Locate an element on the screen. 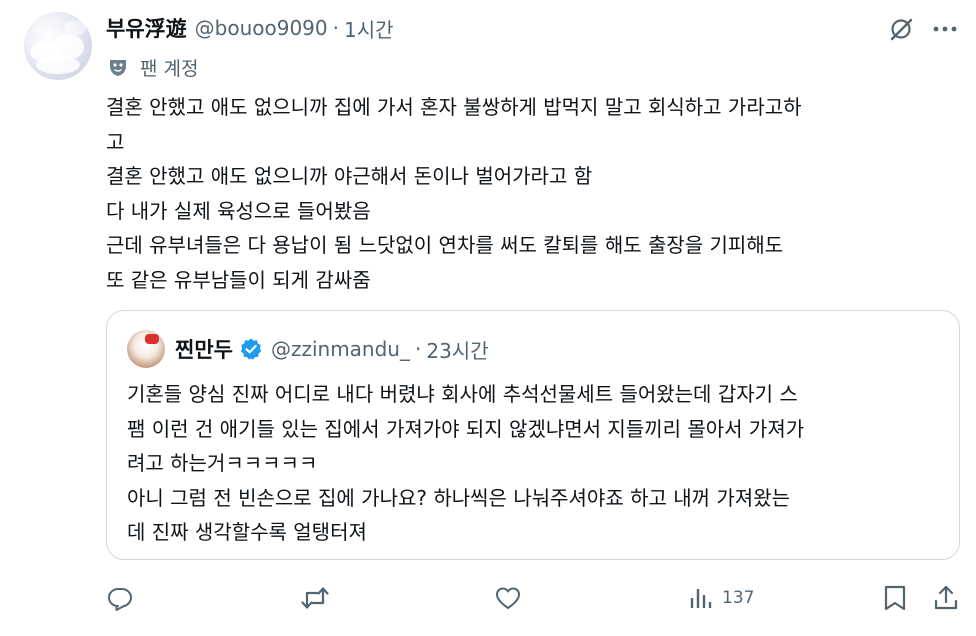 This screenshot has width=976, height=636. views-icon is located at coordinates (701, 598).